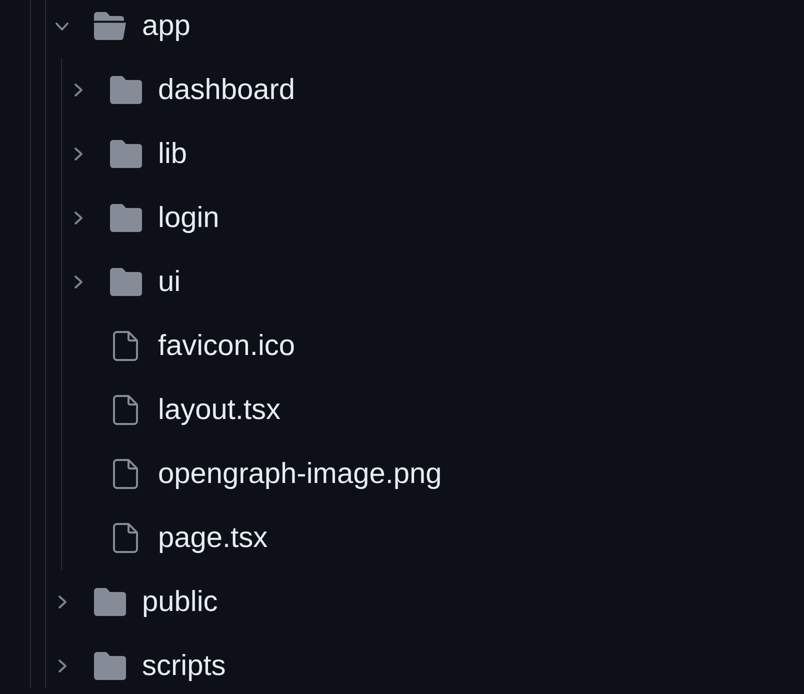 This screenshot has height=694, width=804. I want to click on file-name: layout.tsx, so click(219, 410).